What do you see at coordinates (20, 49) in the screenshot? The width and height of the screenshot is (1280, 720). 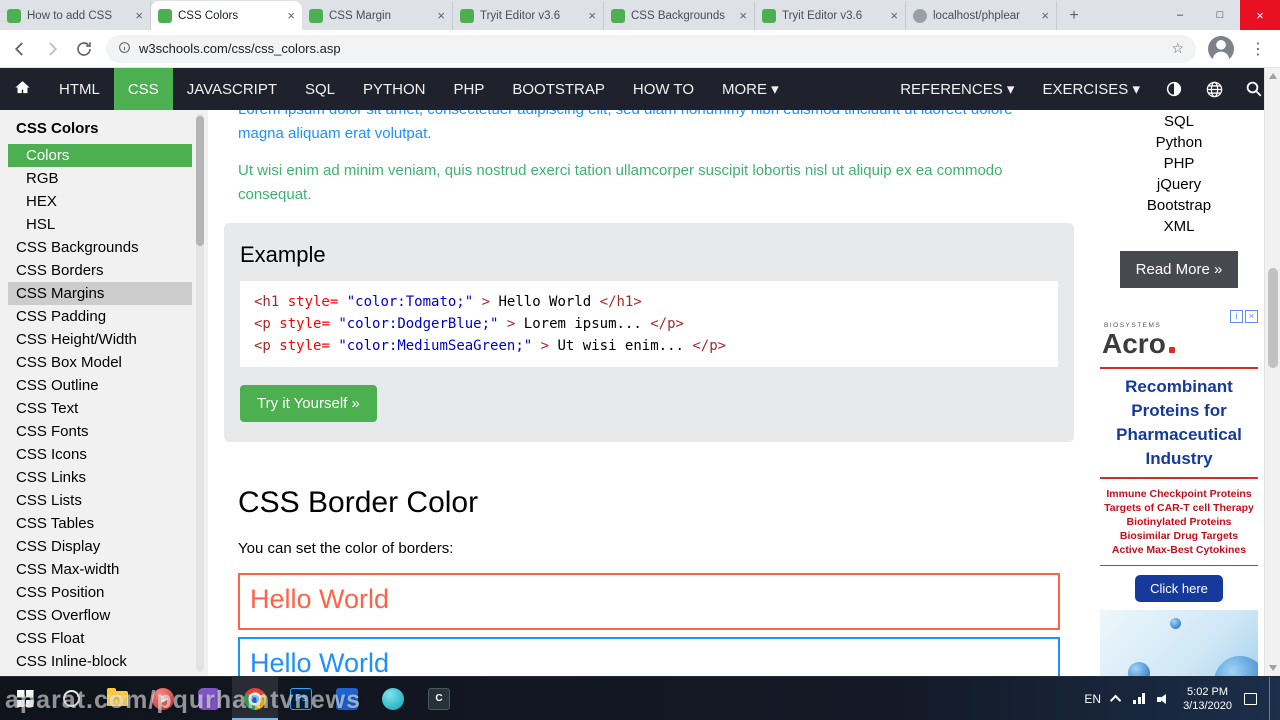 I see `back-icon` at bounding box center [20, 49].